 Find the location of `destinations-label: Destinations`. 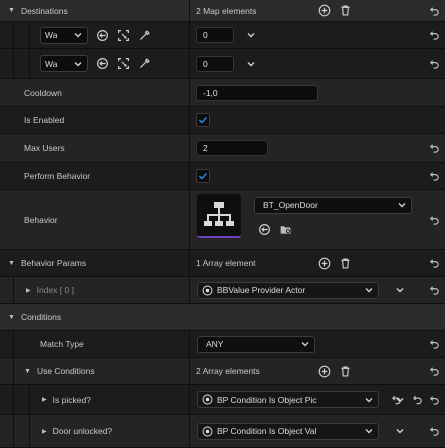

destinations-label: Destinations is located at coordinates (44, 10).